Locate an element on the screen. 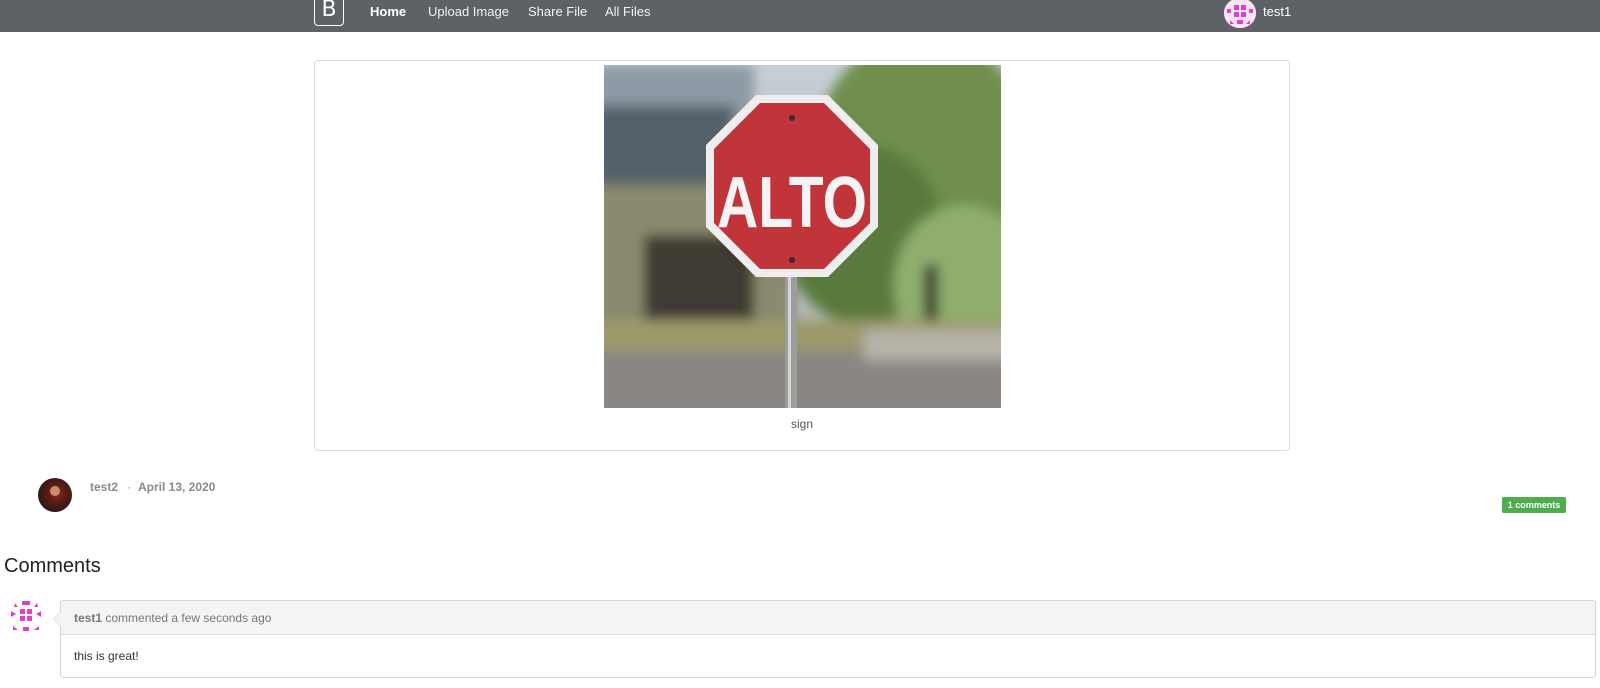 This screenshot has width=1600, height=688. nav-all-files: All Files is located at coordinates (628, 12).